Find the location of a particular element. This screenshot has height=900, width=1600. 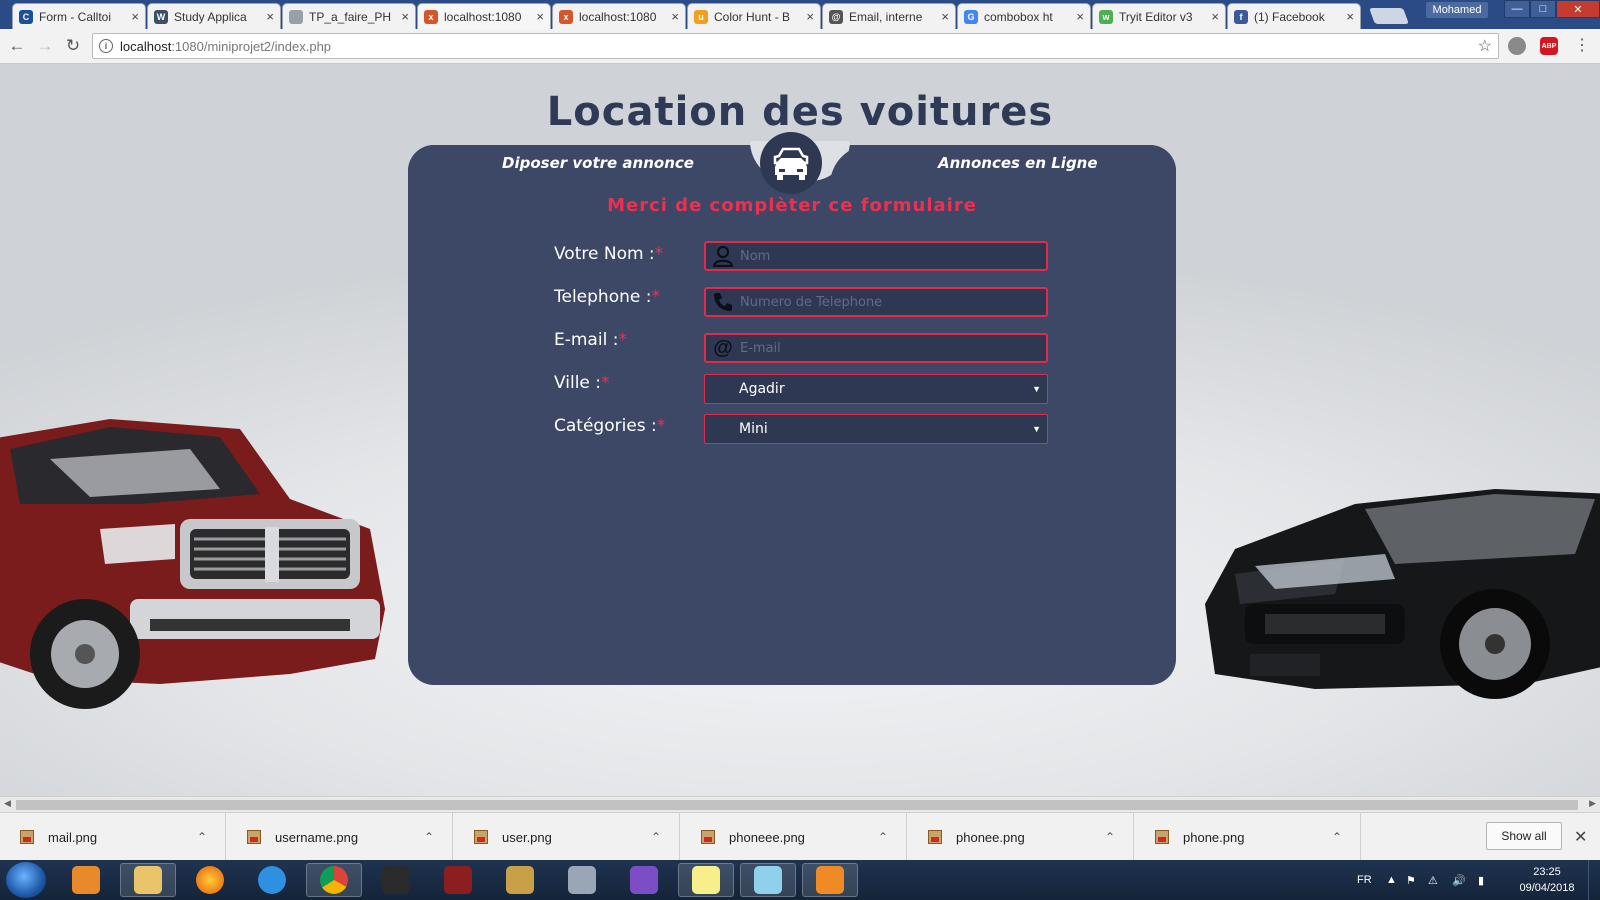

scroll-left-icon: ◀ is located at coordinates (7, 803).